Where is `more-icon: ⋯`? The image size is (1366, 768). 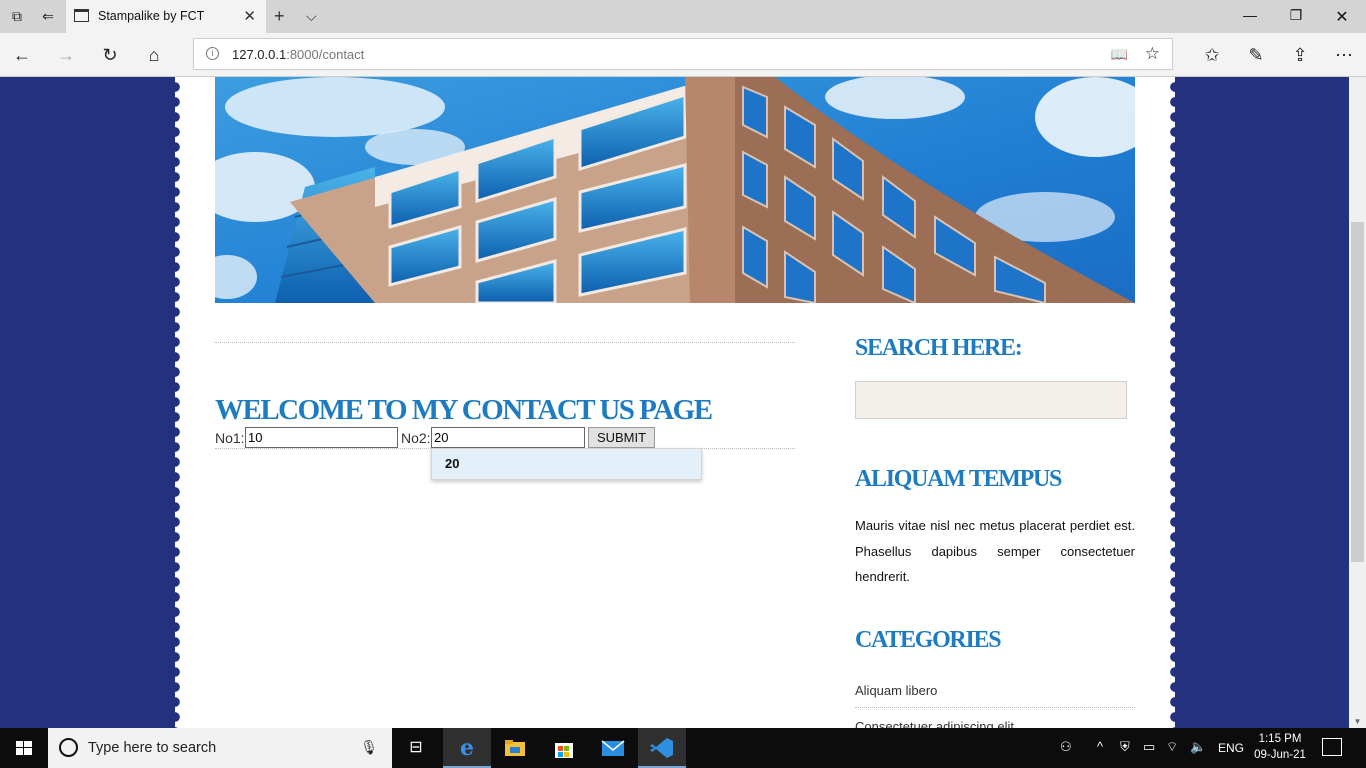
more-icon: ⋯ is located at coordinates (1344, 55).